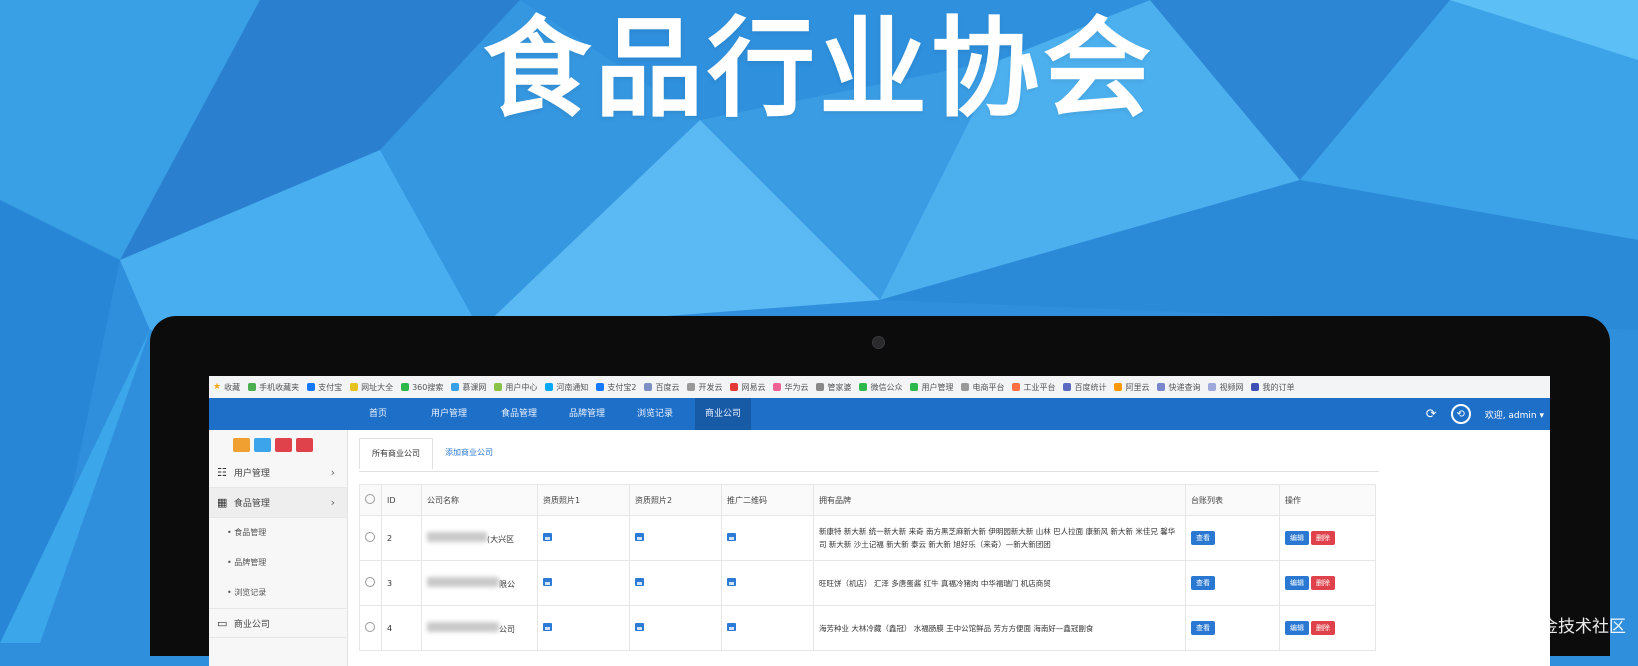  I want to click on bookmark-item: 百度统计, so click(1084, 387).